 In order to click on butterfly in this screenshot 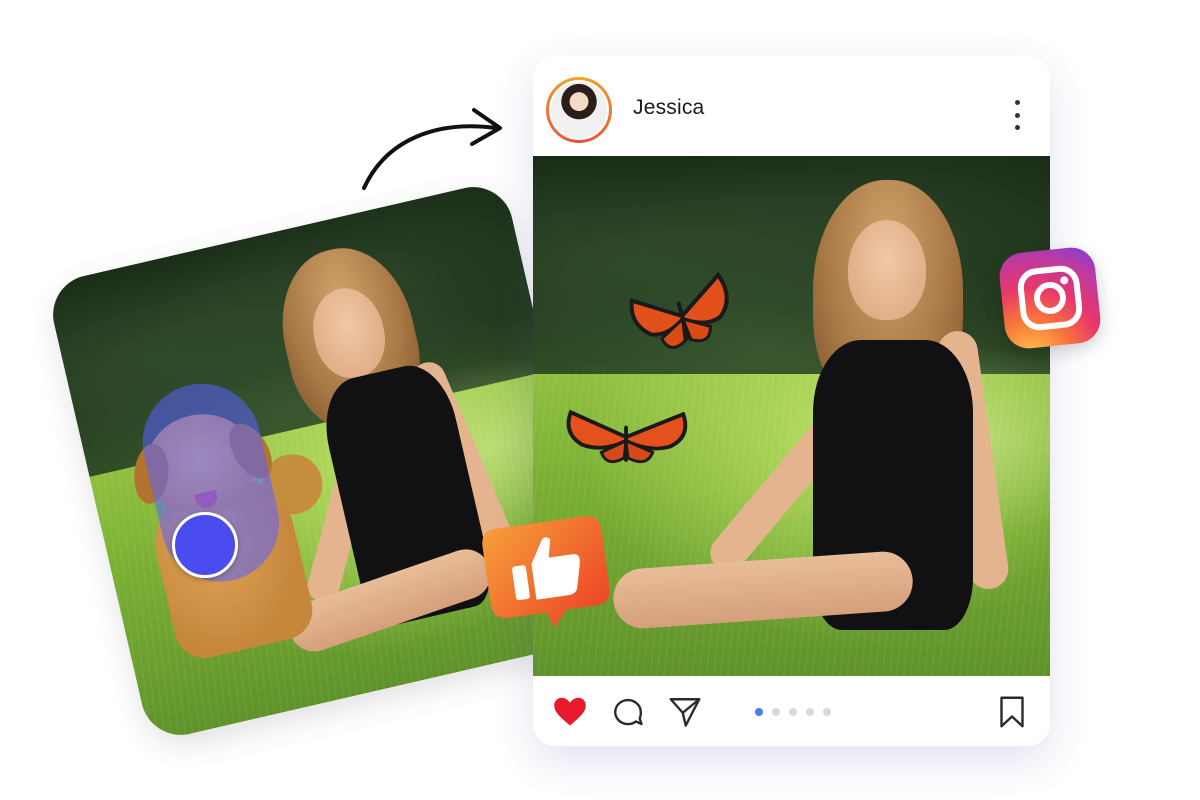, I will do `click(627, 436)`.